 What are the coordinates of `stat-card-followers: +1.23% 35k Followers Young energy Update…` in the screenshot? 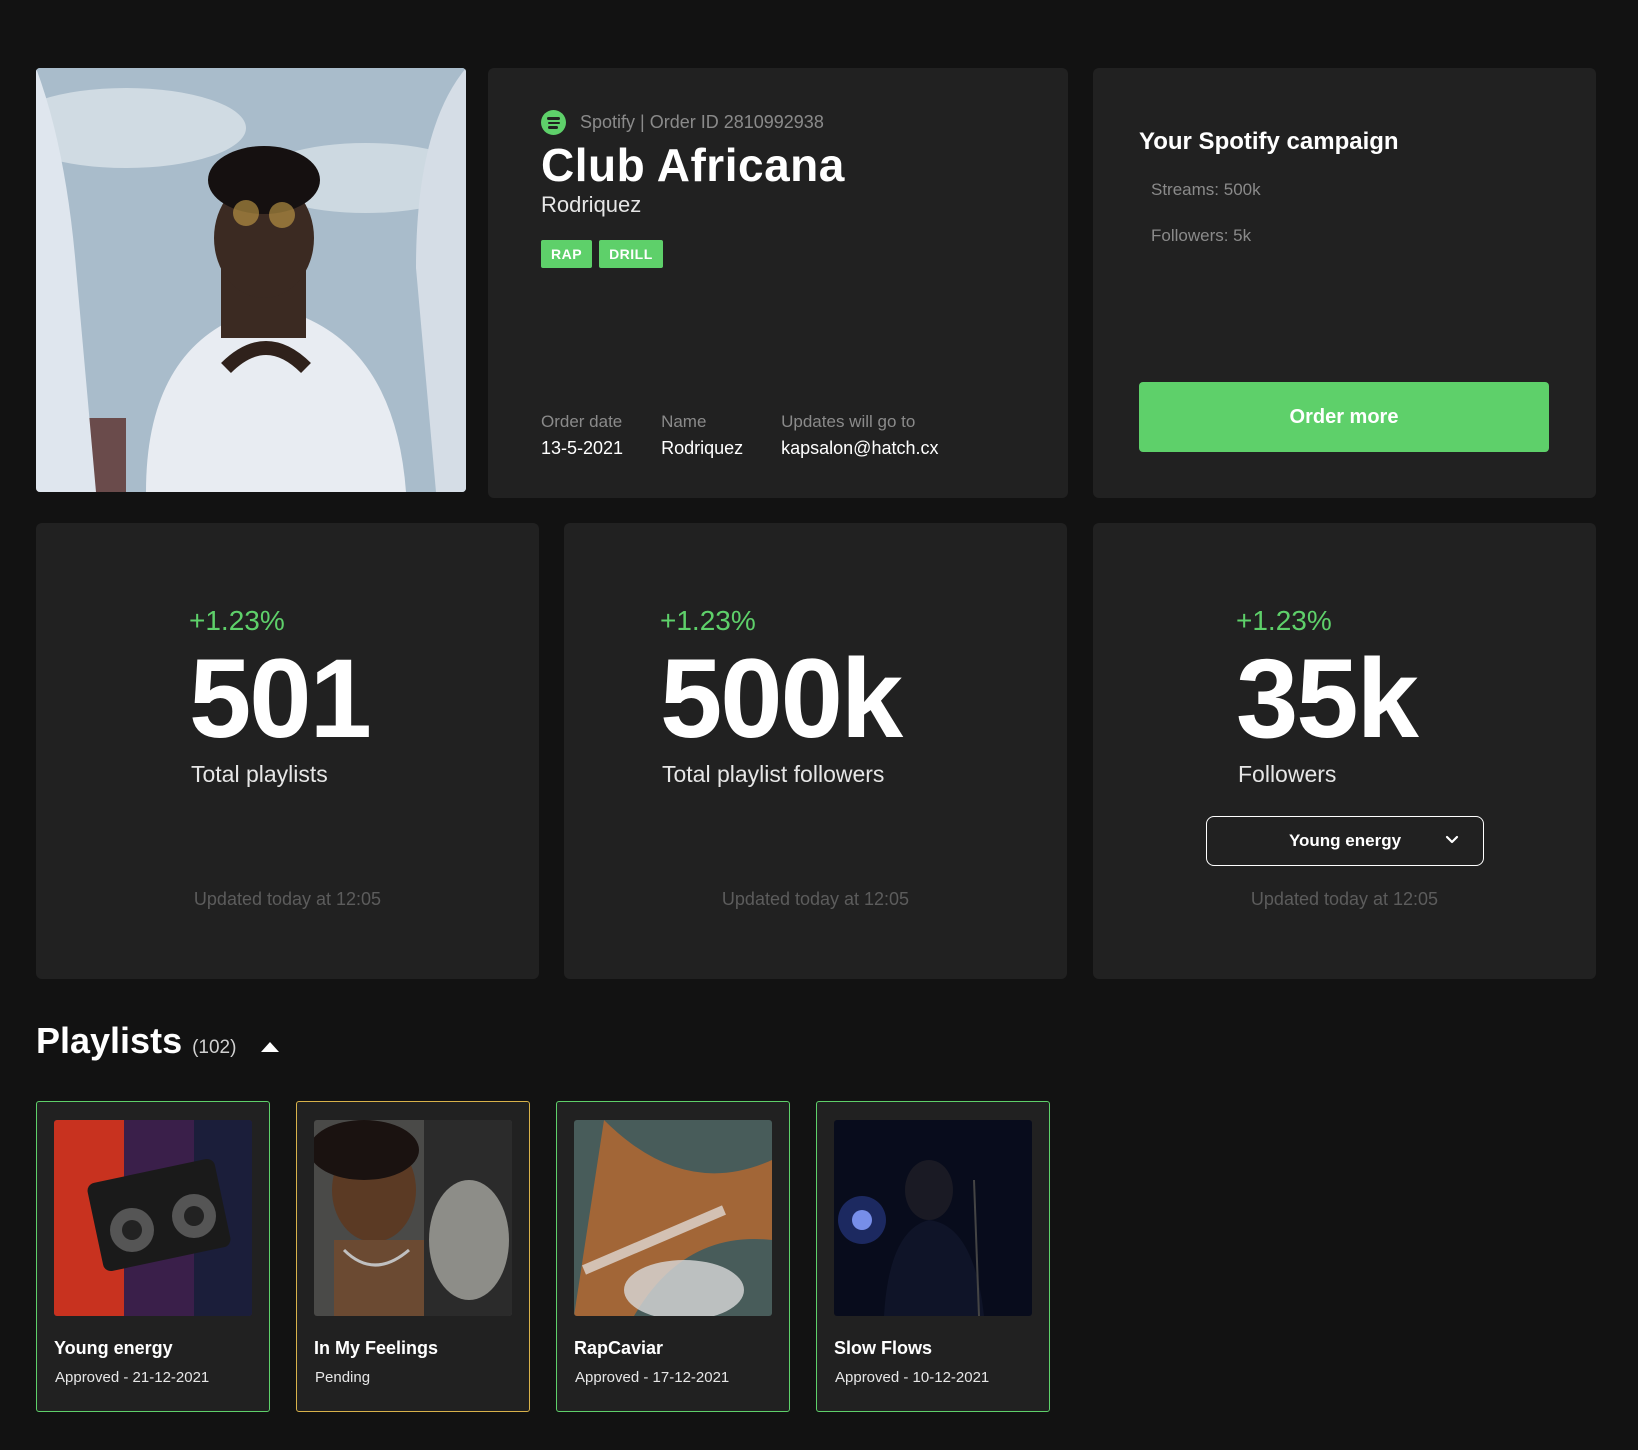 It's located at (1344, 751).